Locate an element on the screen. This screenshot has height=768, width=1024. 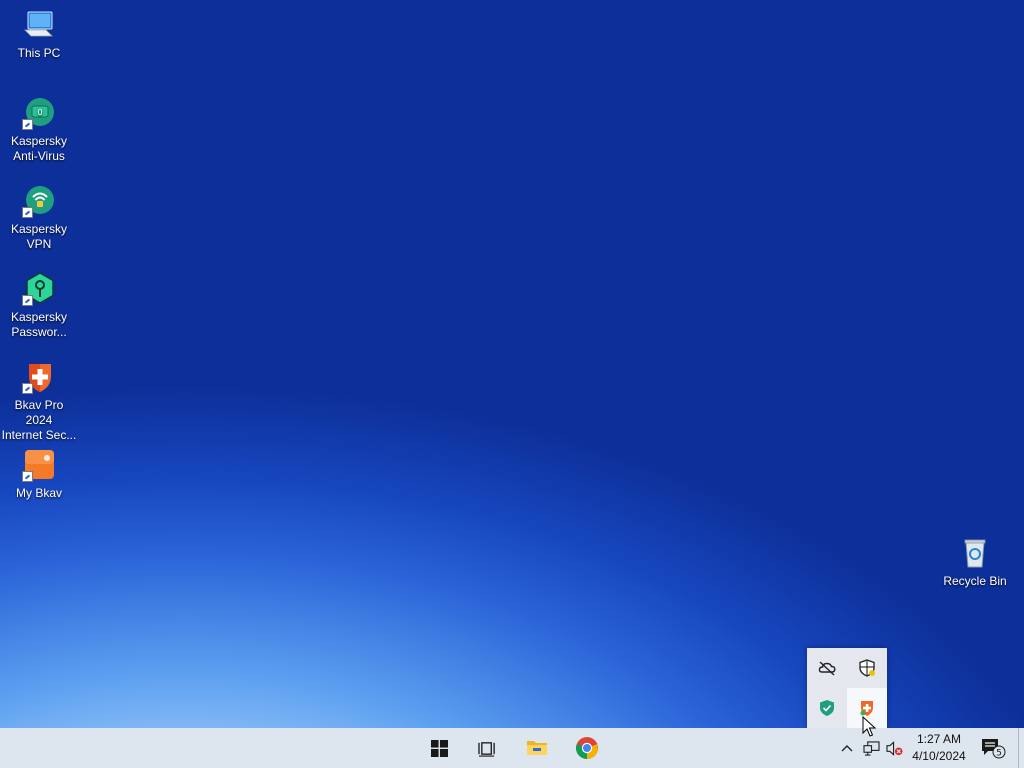
kaspersky-antivirus-icon: 0 is located at coordinates (39, 113).